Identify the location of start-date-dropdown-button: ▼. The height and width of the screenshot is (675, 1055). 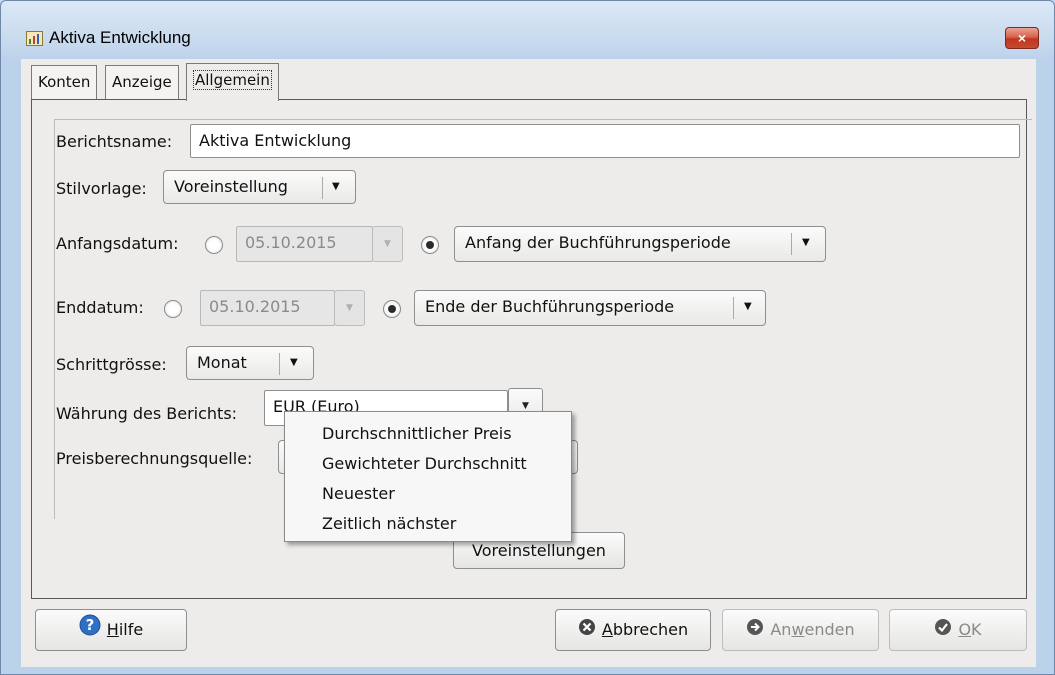
(387, 244).